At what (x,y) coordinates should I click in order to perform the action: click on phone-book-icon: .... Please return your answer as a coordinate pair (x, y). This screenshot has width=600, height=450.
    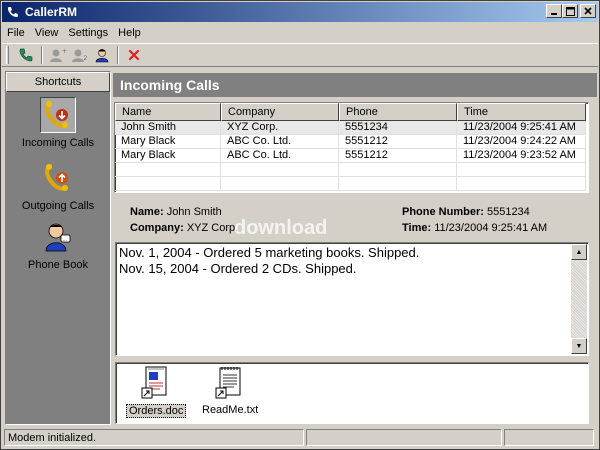
    Looking at the image, I should click on (58, 237).